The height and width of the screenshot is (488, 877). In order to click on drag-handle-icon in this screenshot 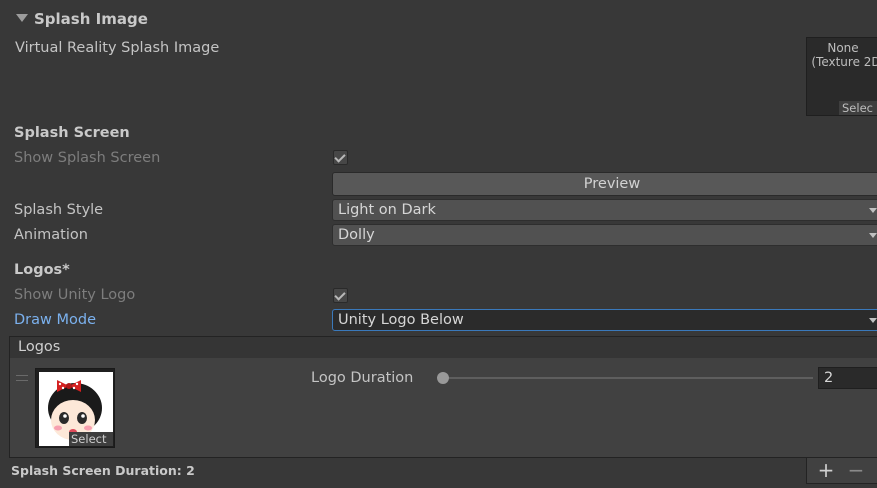, I will do `click(22, 378)`.